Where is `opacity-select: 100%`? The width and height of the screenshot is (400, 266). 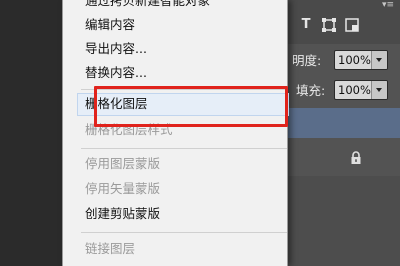 opacity-select: 100% is located at coordinates (361, 60).